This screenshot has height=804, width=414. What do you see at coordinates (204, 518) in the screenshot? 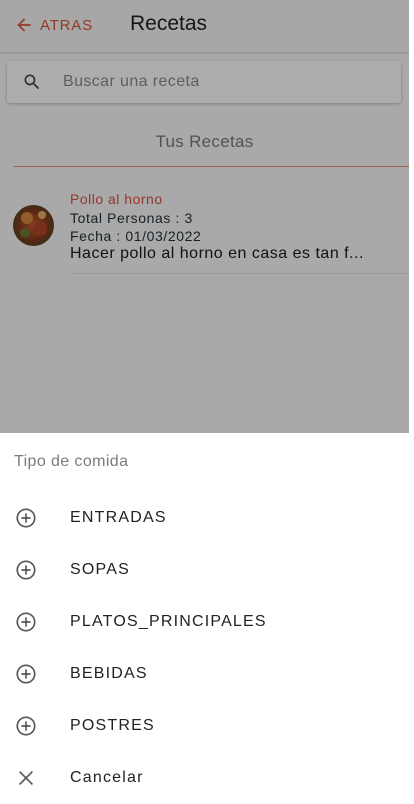
I see `option-entradas: ENTRADAS` at bounding box center [204, 518].